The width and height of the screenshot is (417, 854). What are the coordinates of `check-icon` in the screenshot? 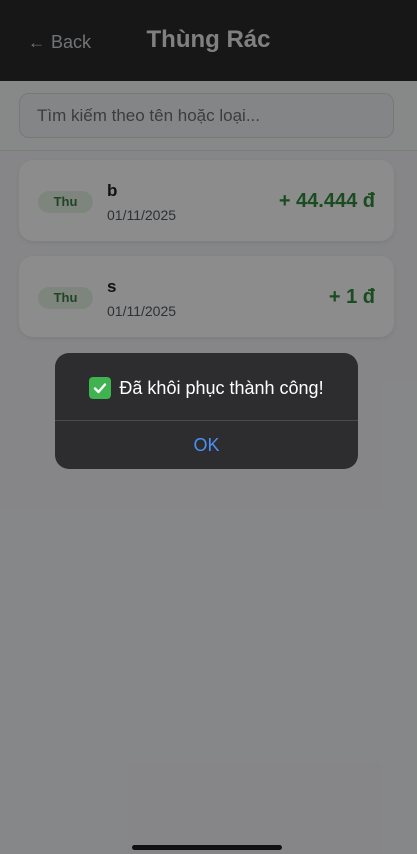 It's located at (100, 388).